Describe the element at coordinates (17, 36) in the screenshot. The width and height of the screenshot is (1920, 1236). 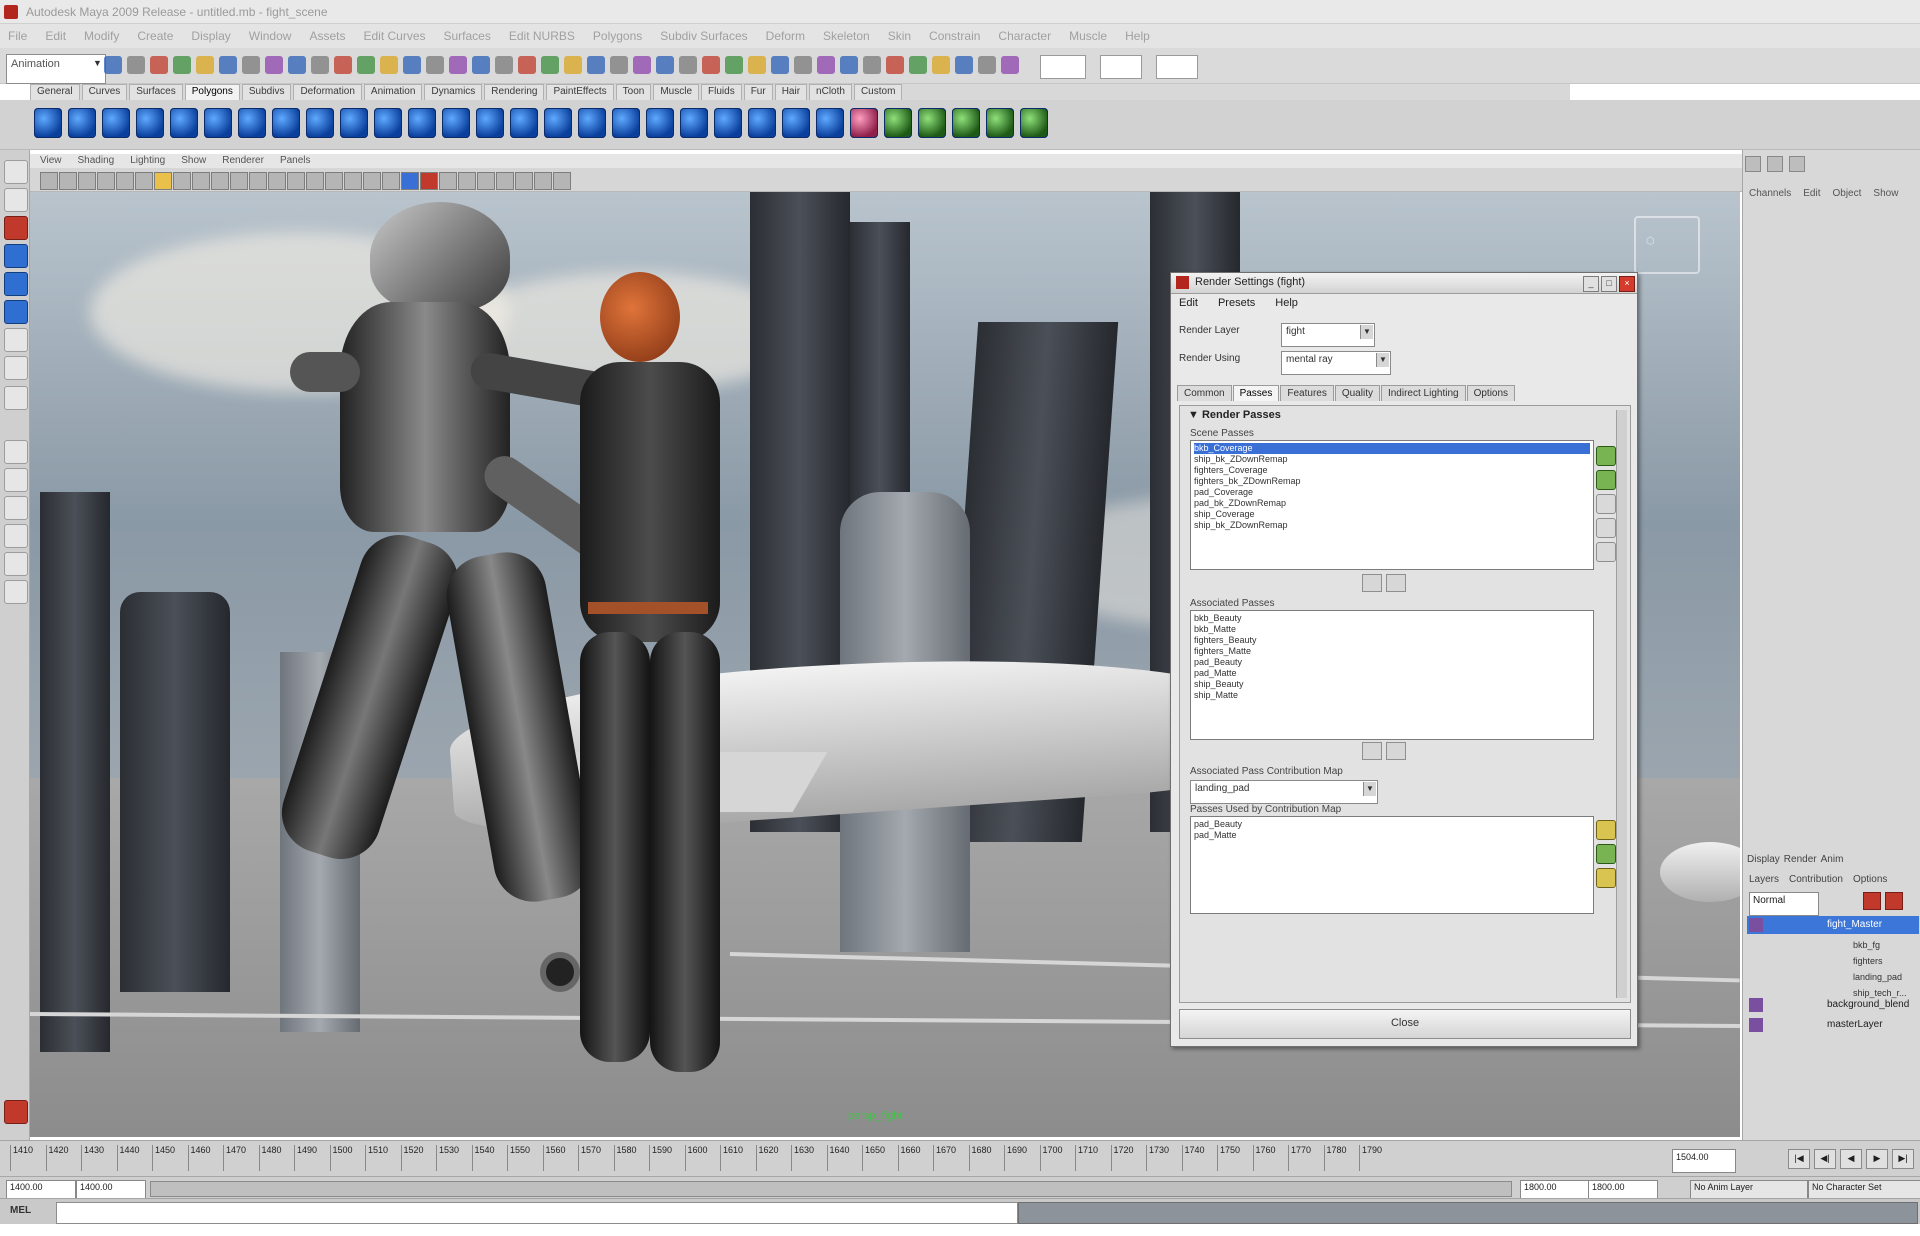
I see `menu-item: File` at that location.